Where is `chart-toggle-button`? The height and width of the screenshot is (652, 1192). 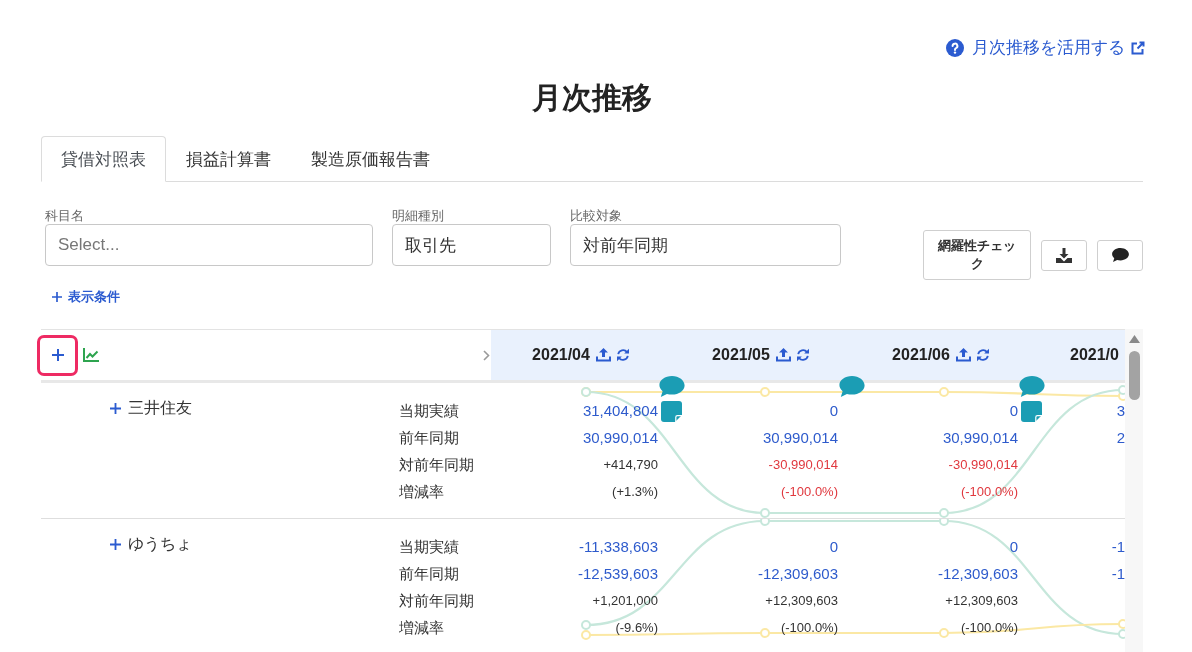
chart-toggle-button is located at coordinates (91, 355).